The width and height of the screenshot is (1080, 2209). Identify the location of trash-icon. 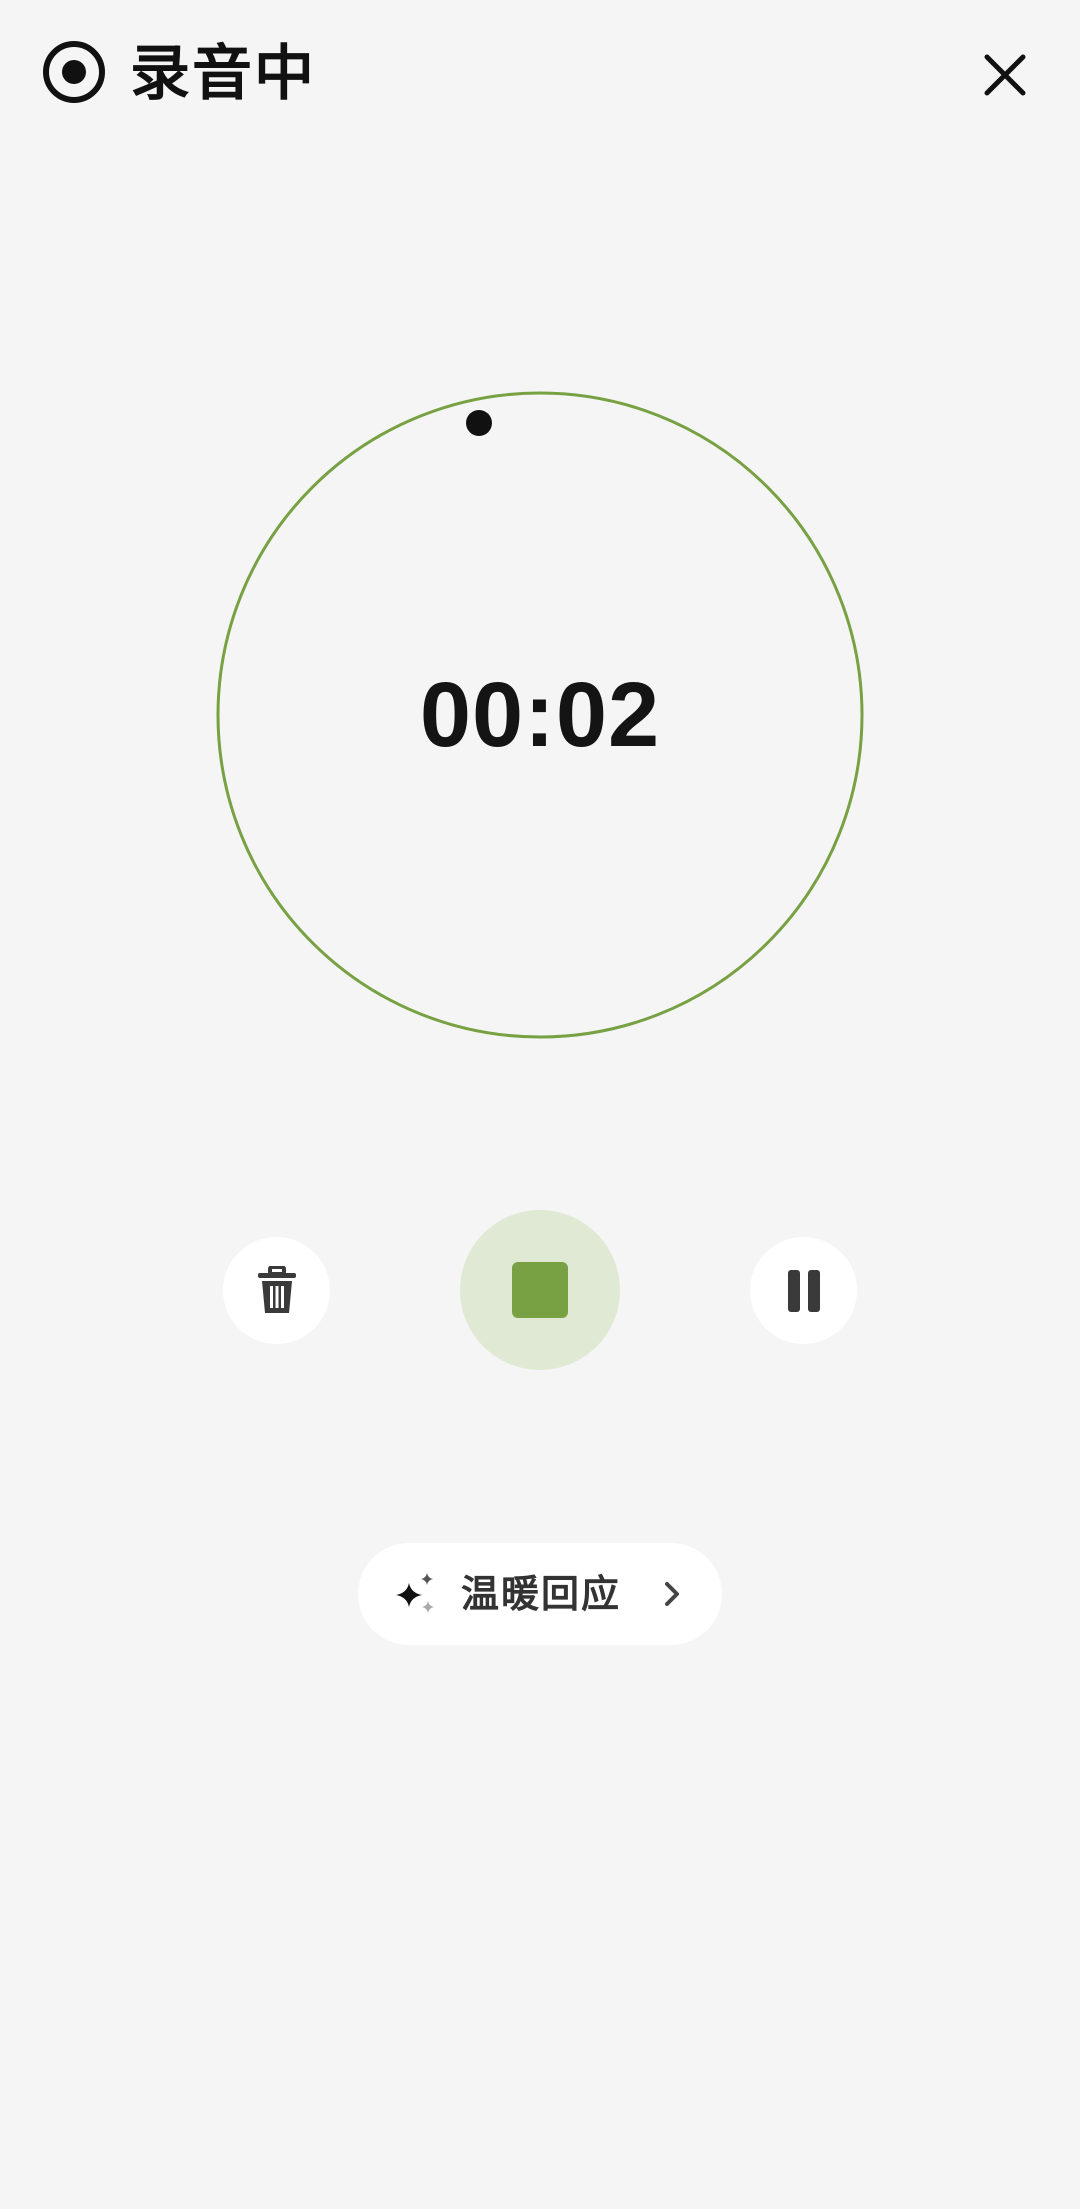
(276, 1289).